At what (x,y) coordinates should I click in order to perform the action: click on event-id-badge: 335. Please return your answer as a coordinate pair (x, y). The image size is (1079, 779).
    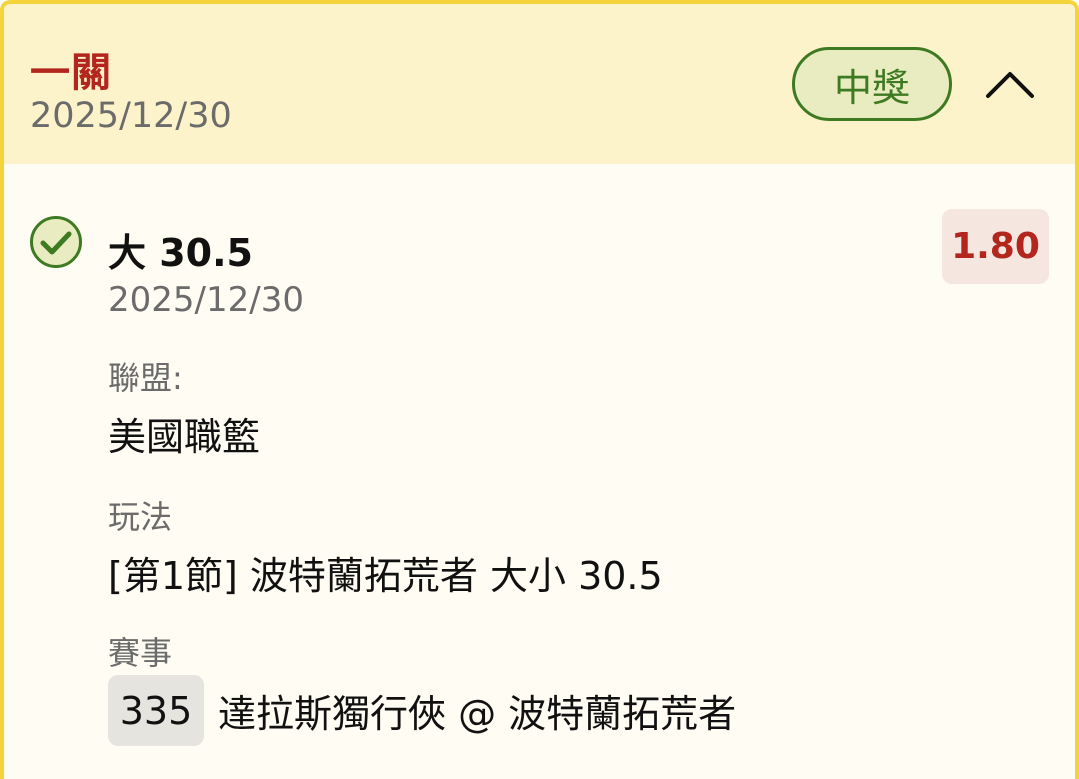
    Looking at the image, I should click on (156, 710).